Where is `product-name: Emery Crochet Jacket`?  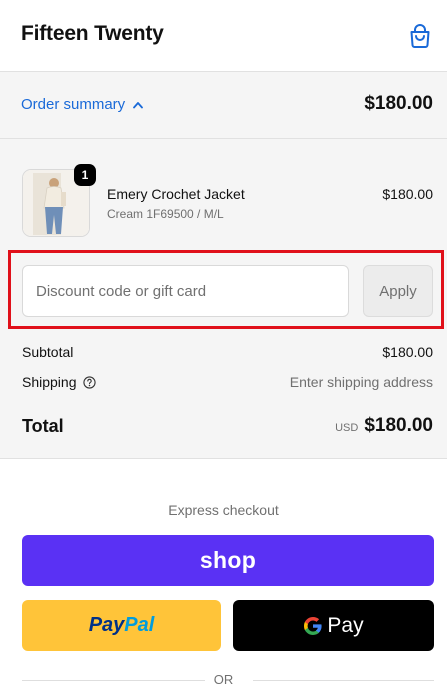
product-name: Emery Crochet Jacket is located at coordinates (176, 194).